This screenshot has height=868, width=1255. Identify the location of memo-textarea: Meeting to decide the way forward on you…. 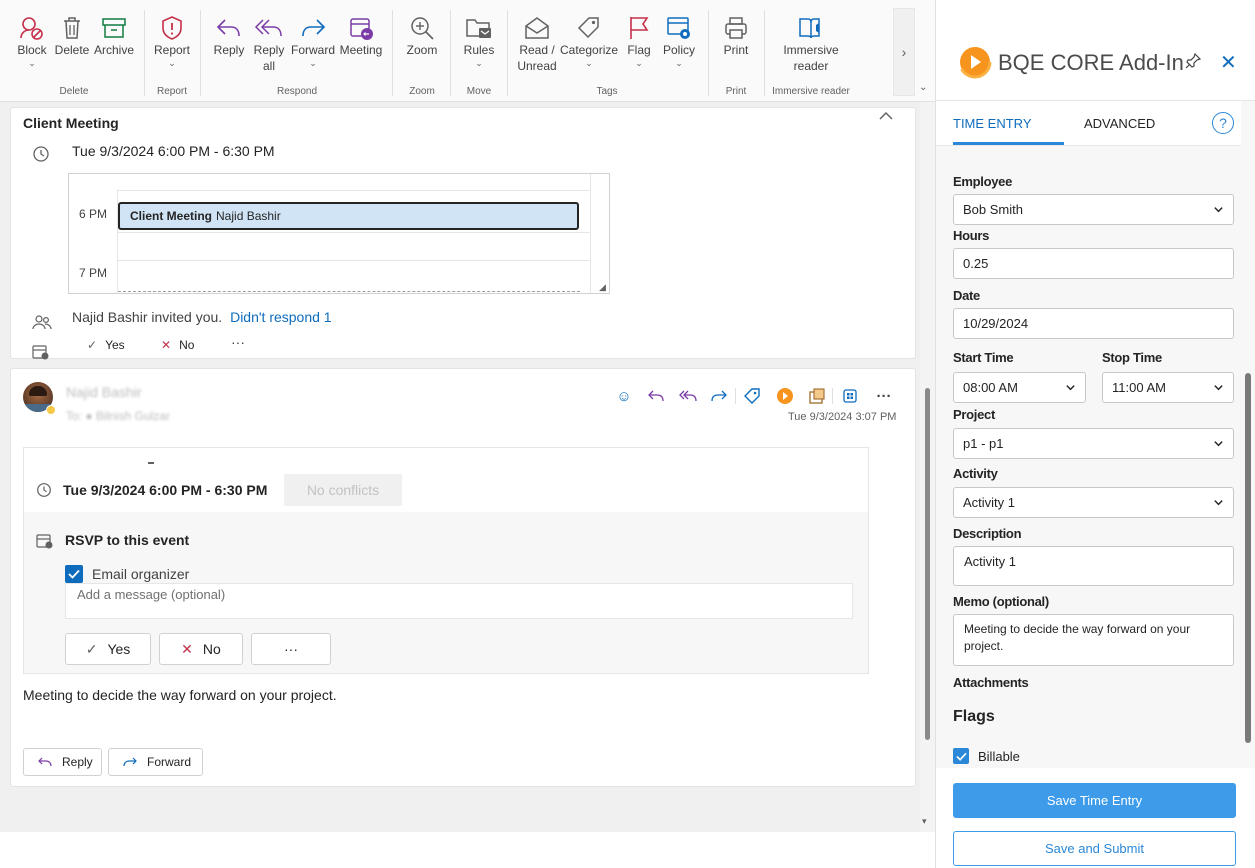
(1093, 640).